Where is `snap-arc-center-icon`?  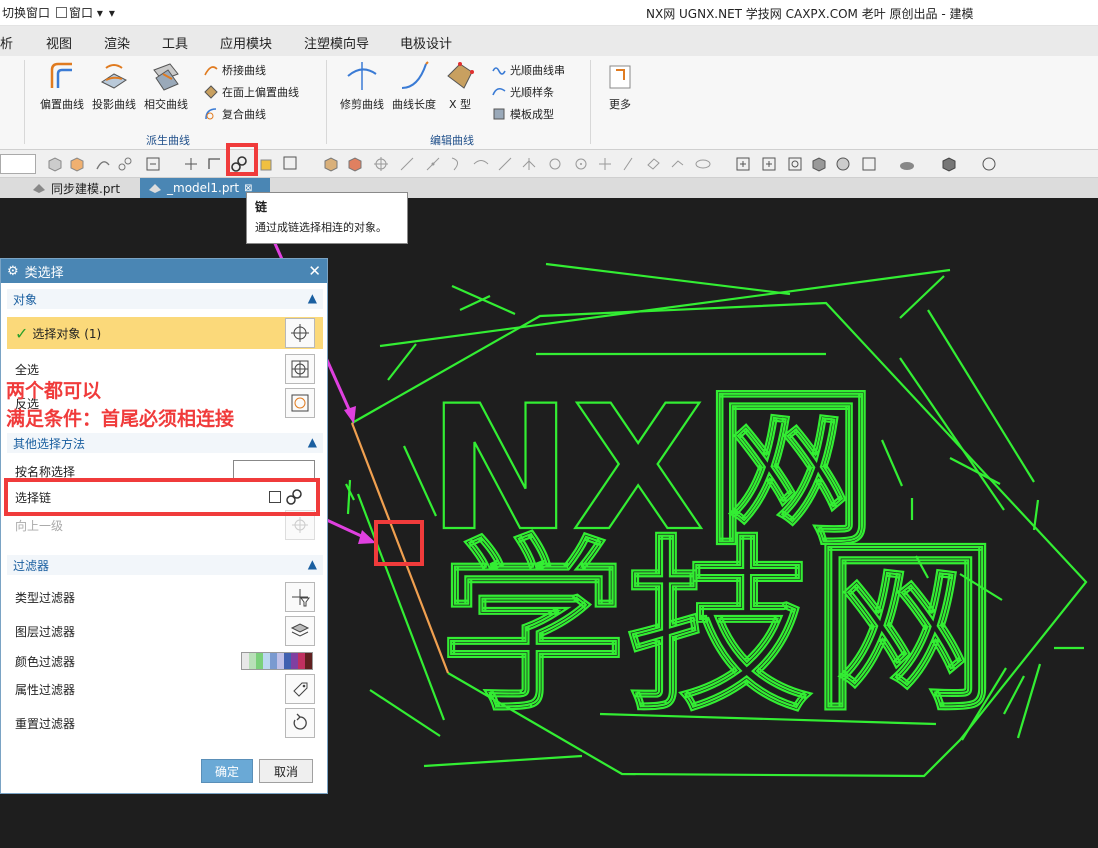
snap-arc-center-icon is located at coordinates (555, 164).